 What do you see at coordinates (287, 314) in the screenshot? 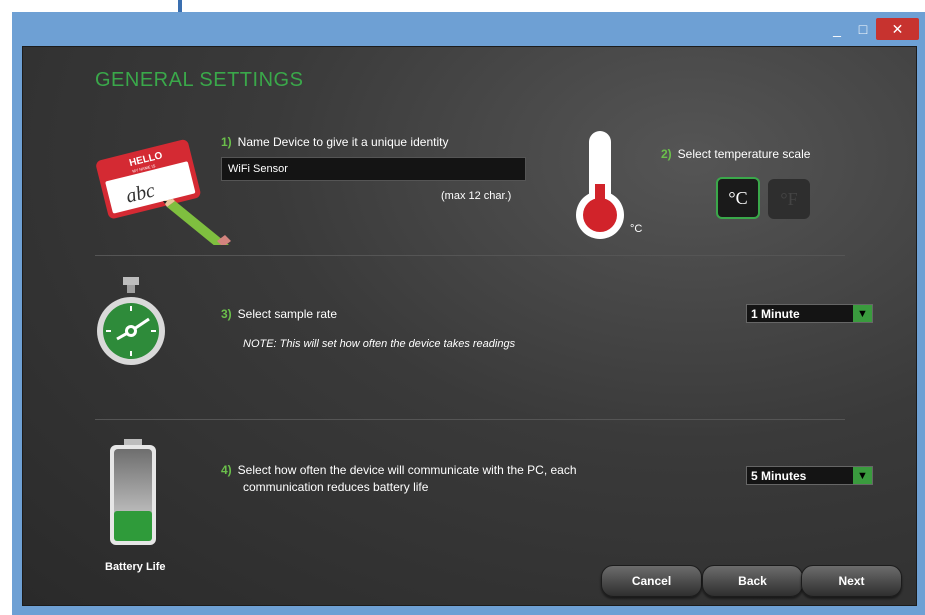
I see `sample-rate-label-text: Select sample rate` at bounding box center [287, 314].